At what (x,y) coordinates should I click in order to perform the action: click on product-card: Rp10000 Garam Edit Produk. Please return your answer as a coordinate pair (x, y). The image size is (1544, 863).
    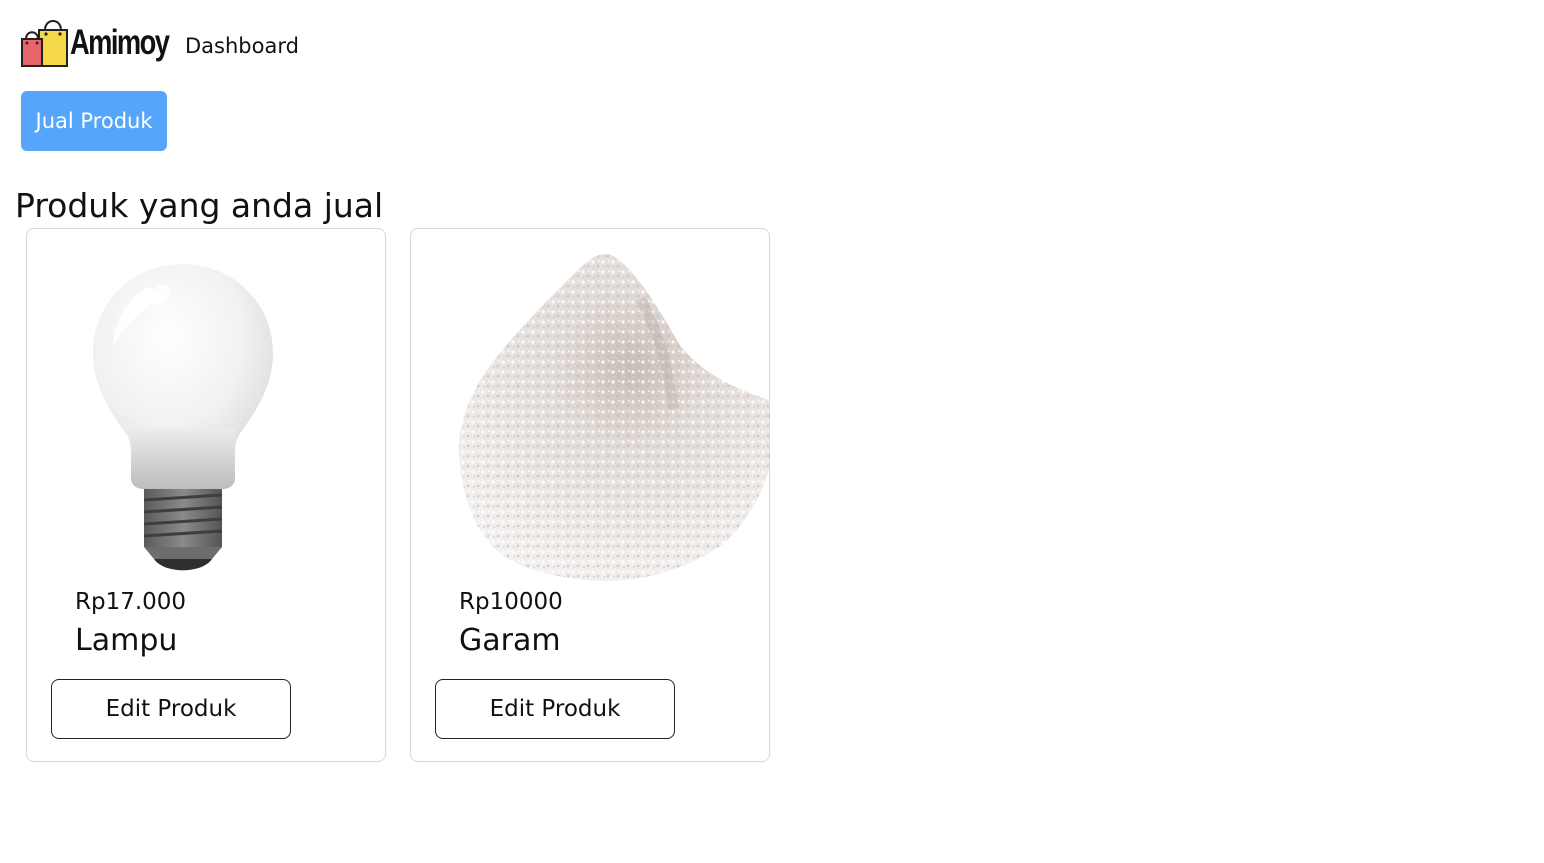
    Looking at the image, I should click on (590, 495).